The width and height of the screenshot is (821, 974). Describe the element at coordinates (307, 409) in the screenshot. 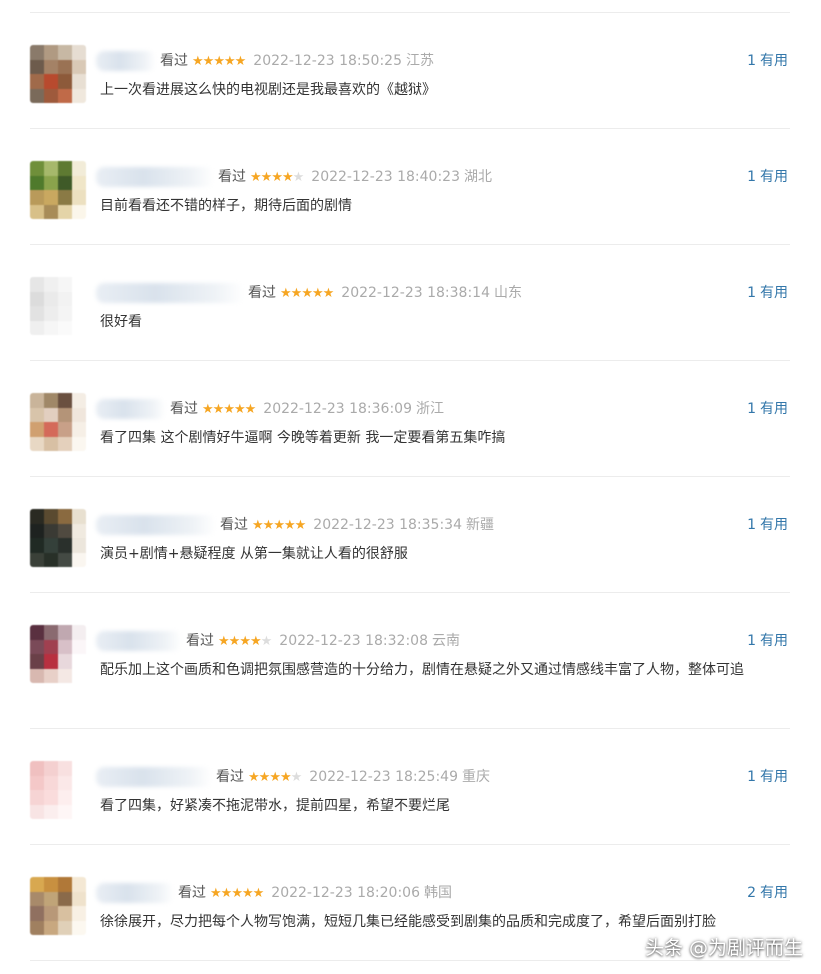

I see `comment-meta: 看过 ★★★★★ 2022-12-23 18:36:09 浙江` at that location.